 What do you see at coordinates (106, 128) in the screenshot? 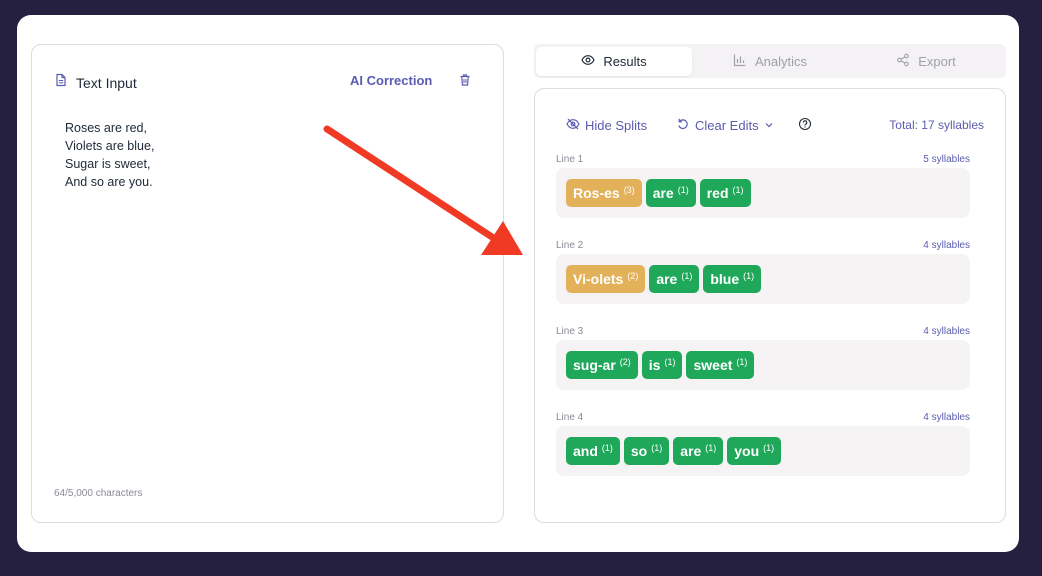
I see `text-line: Roses are red,` at bounding box center [106, 128].